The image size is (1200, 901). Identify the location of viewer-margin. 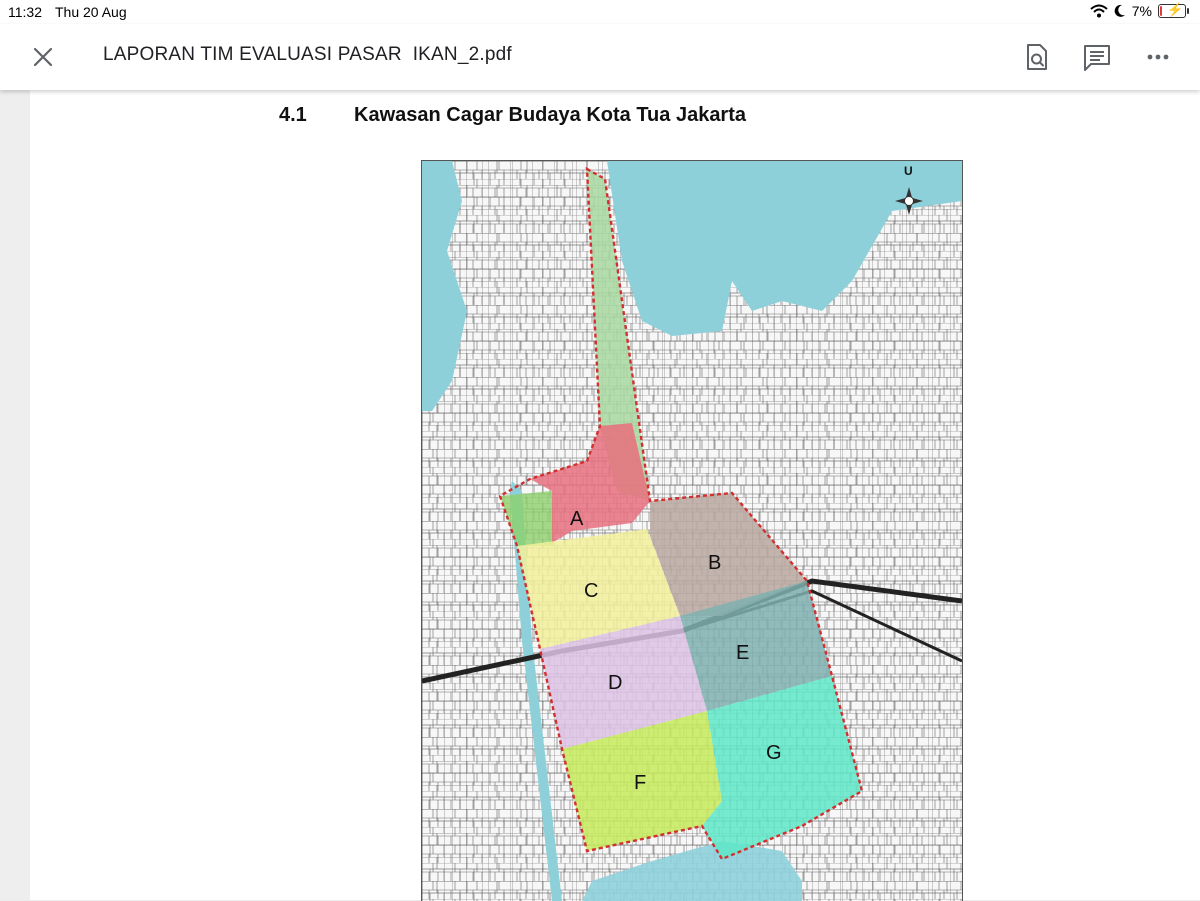
(15, 495).